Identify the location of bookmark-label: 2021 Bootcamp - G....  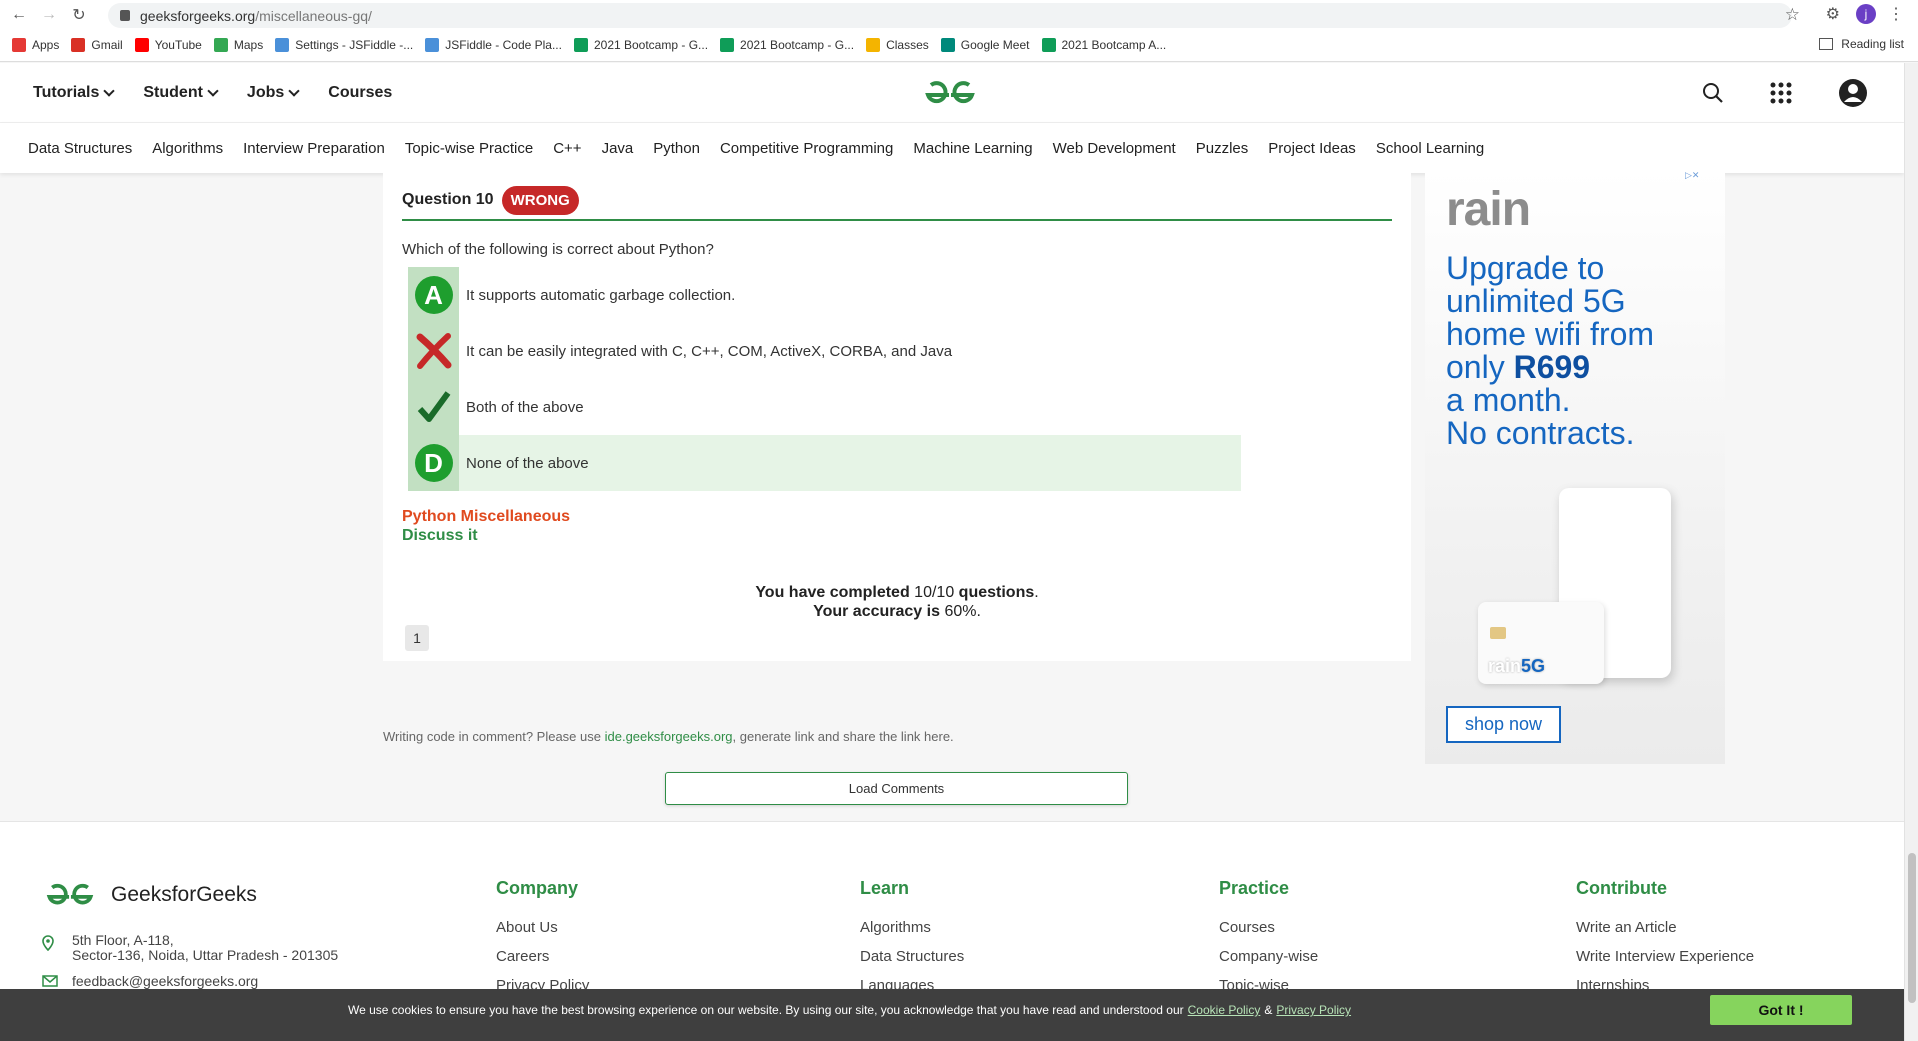
(651, 45).